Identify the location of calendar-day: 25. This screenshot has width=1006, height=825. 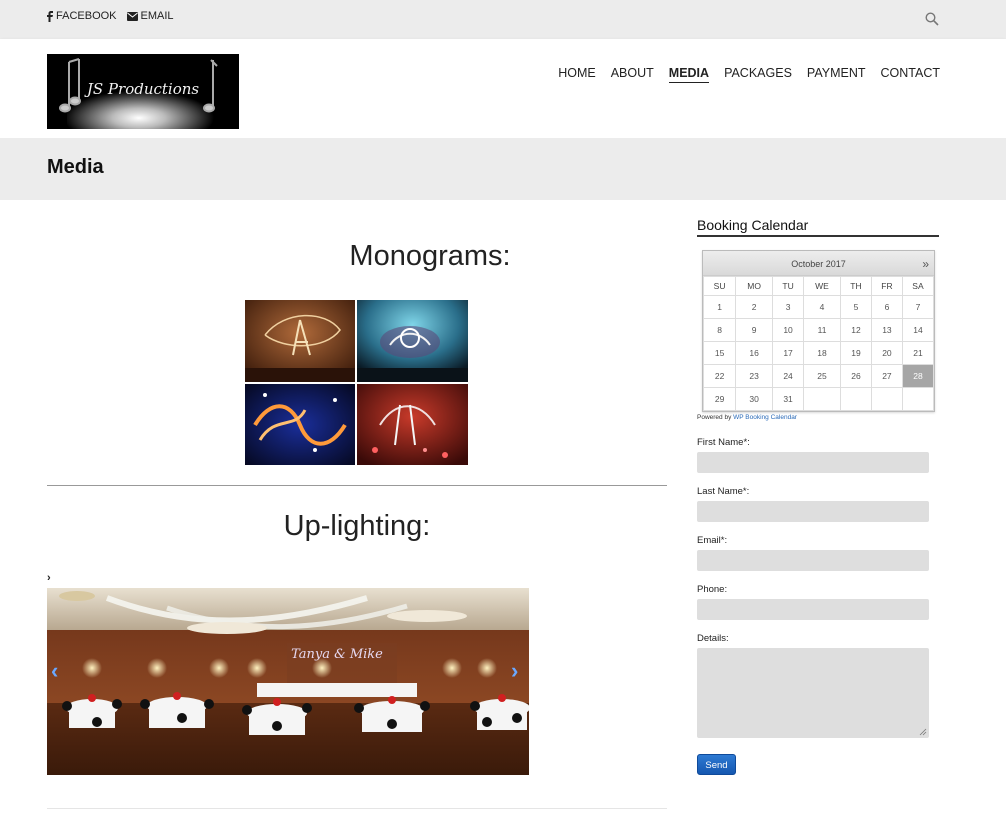
(822, 376).